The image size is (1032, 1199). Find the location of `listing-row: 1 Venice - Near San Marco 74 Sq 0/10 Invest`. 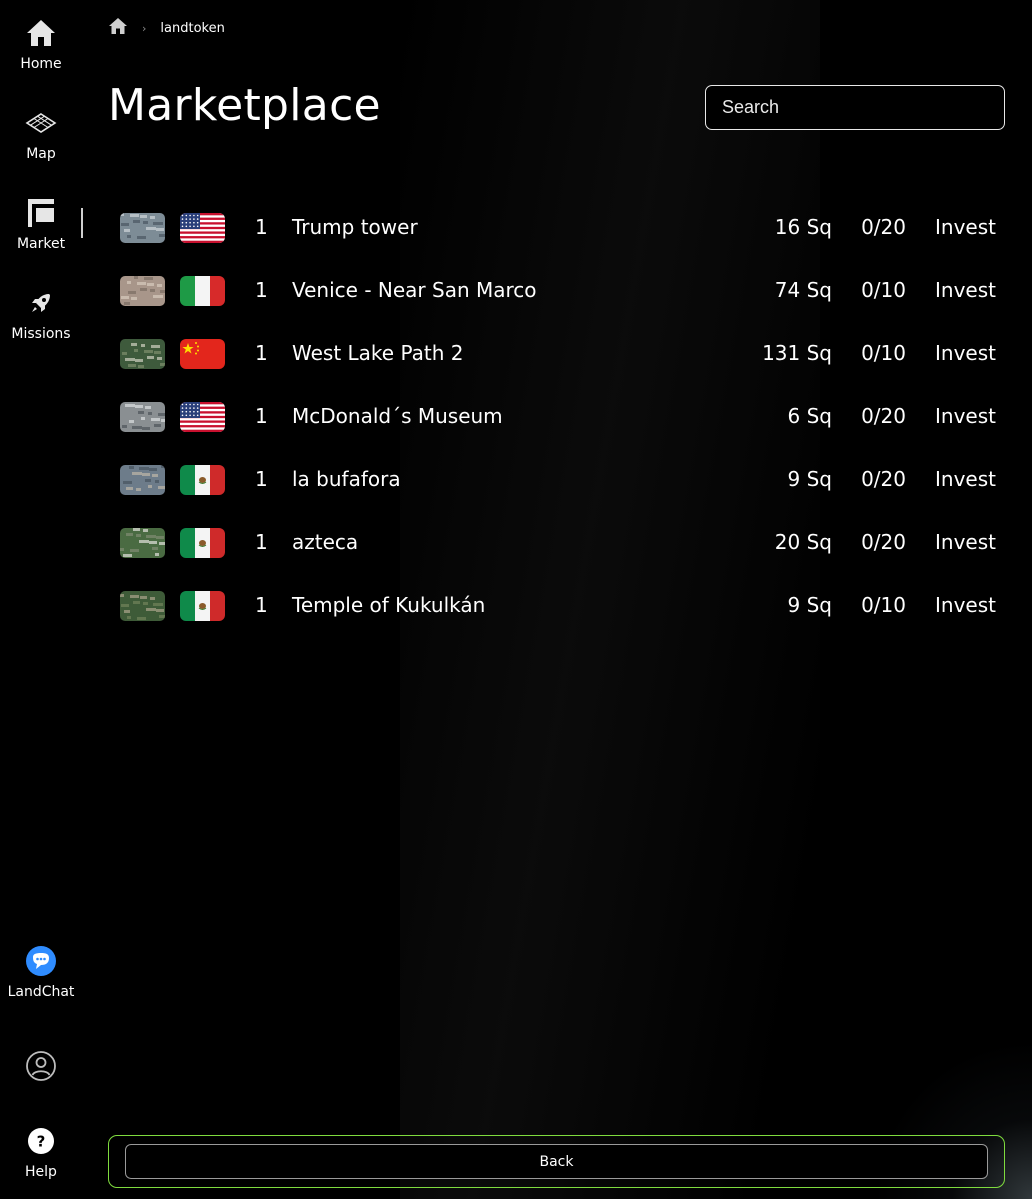

listing-row: 1 Venice - Near San Marco 74 Sq 0/10 Invest is located at coordinates (558, 290).